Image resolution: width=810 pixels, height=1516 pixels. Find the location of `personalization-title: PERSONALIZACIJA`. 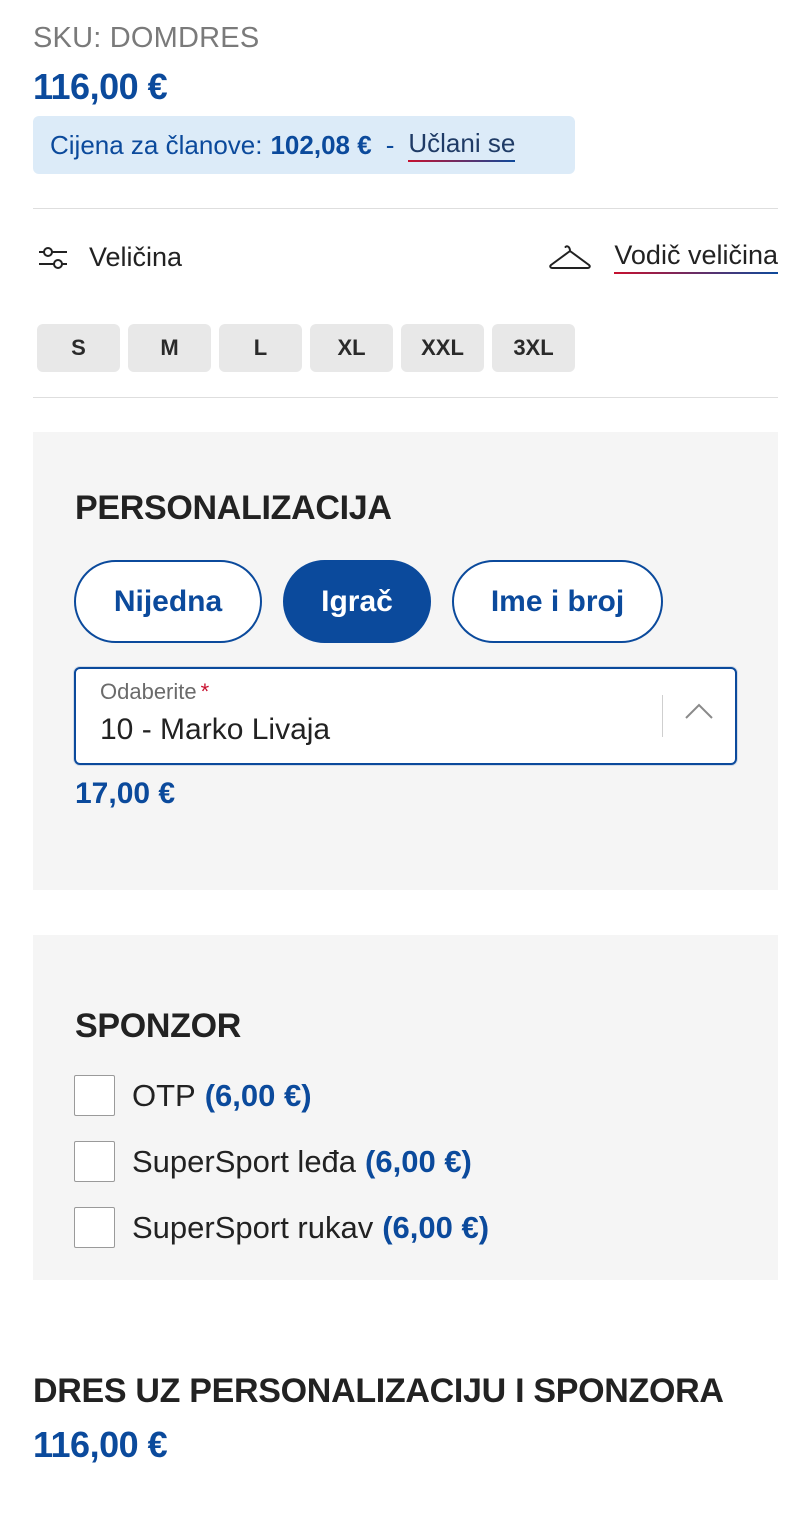

personalization-title: PERSONALIZACIJA is located at coordinates (233, 508).